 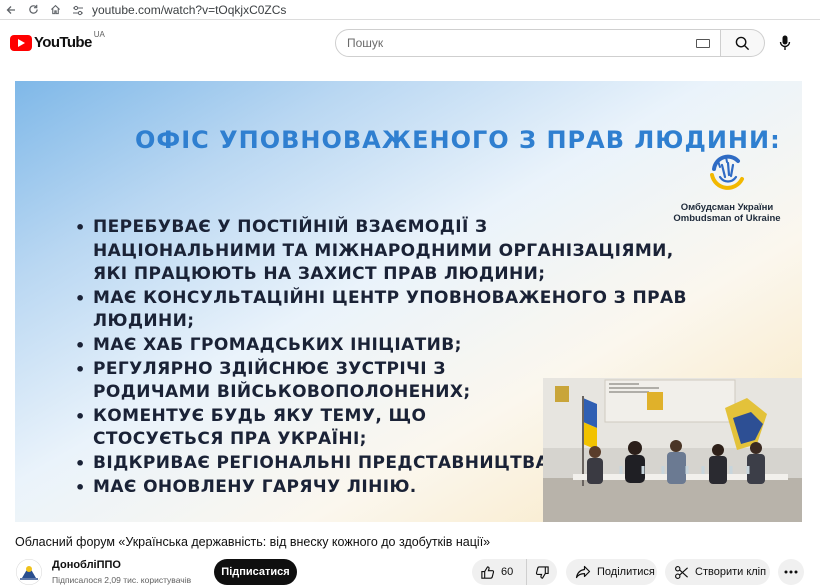 What do you see at coordinates (727, 207) in the screenshot?
I see `ombudsman-name-ua: Омбудсман України` at bounding box center [727, 207].